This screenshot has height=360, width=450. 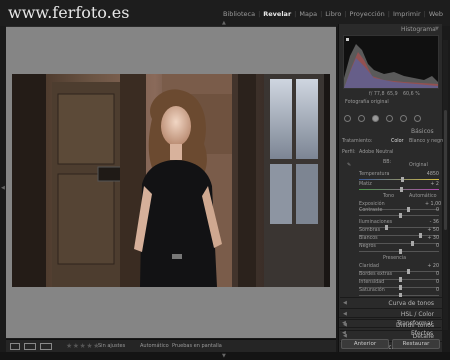 What do you see at coordinates (374, 174) in the screenshot?
I see `temperature-label: Temperatura` at bounding box center [374, 174].